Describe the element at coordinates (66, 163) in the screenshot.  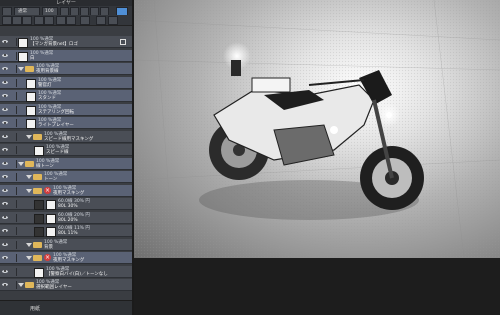
I see `layer-row: 100 %通常 線トーン` at that location.